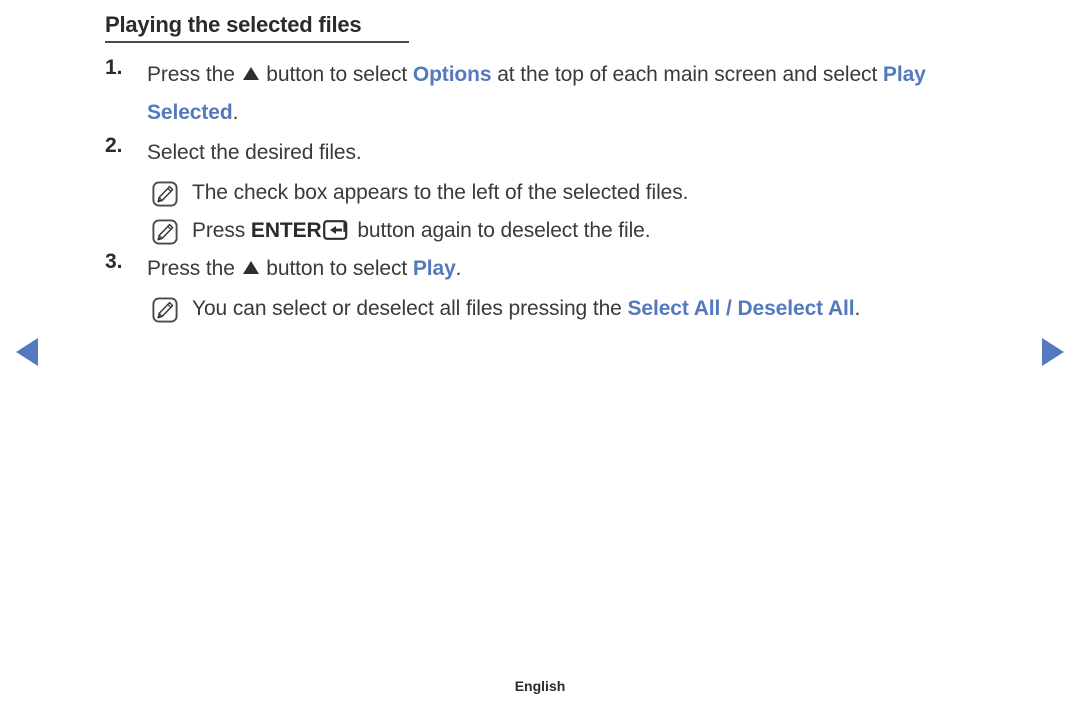  I want to click on text-run: Press, so click(221, 230).